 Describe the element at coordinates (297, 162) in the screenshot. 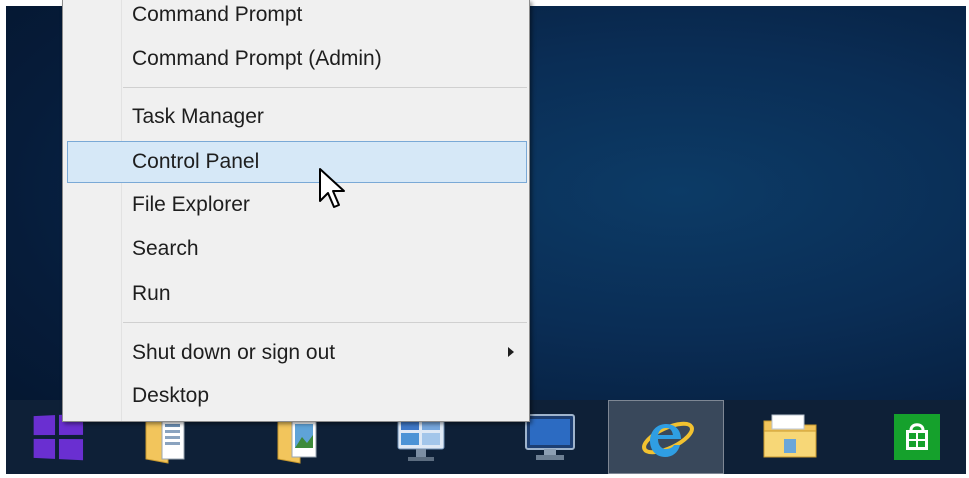

I see `menu-item-control-panel: Control Panel` at that location.